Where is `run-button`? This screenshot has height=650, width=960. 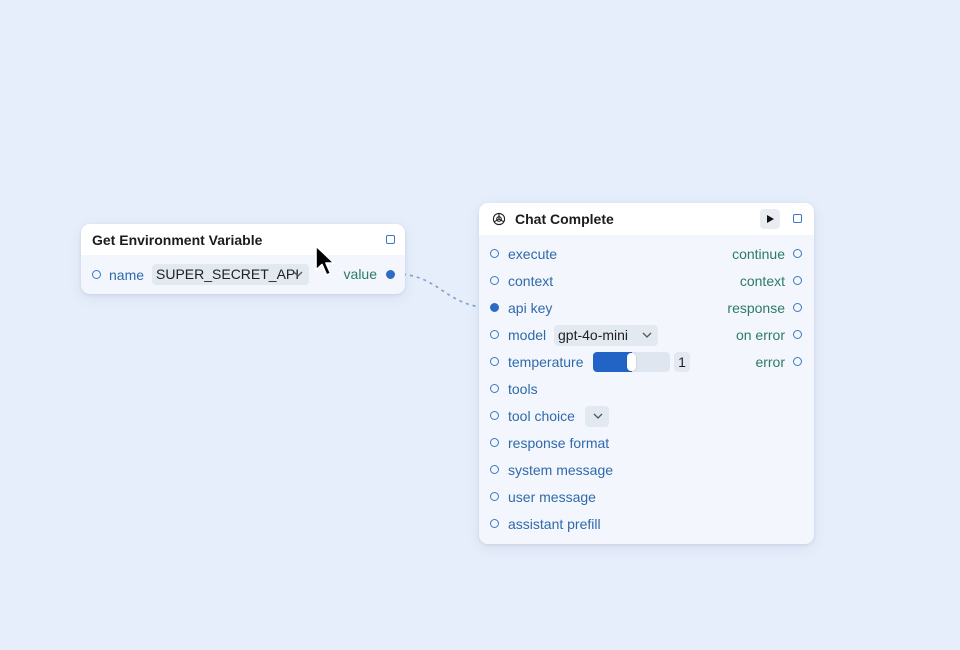 run-button is located at coordinates (770, 219).